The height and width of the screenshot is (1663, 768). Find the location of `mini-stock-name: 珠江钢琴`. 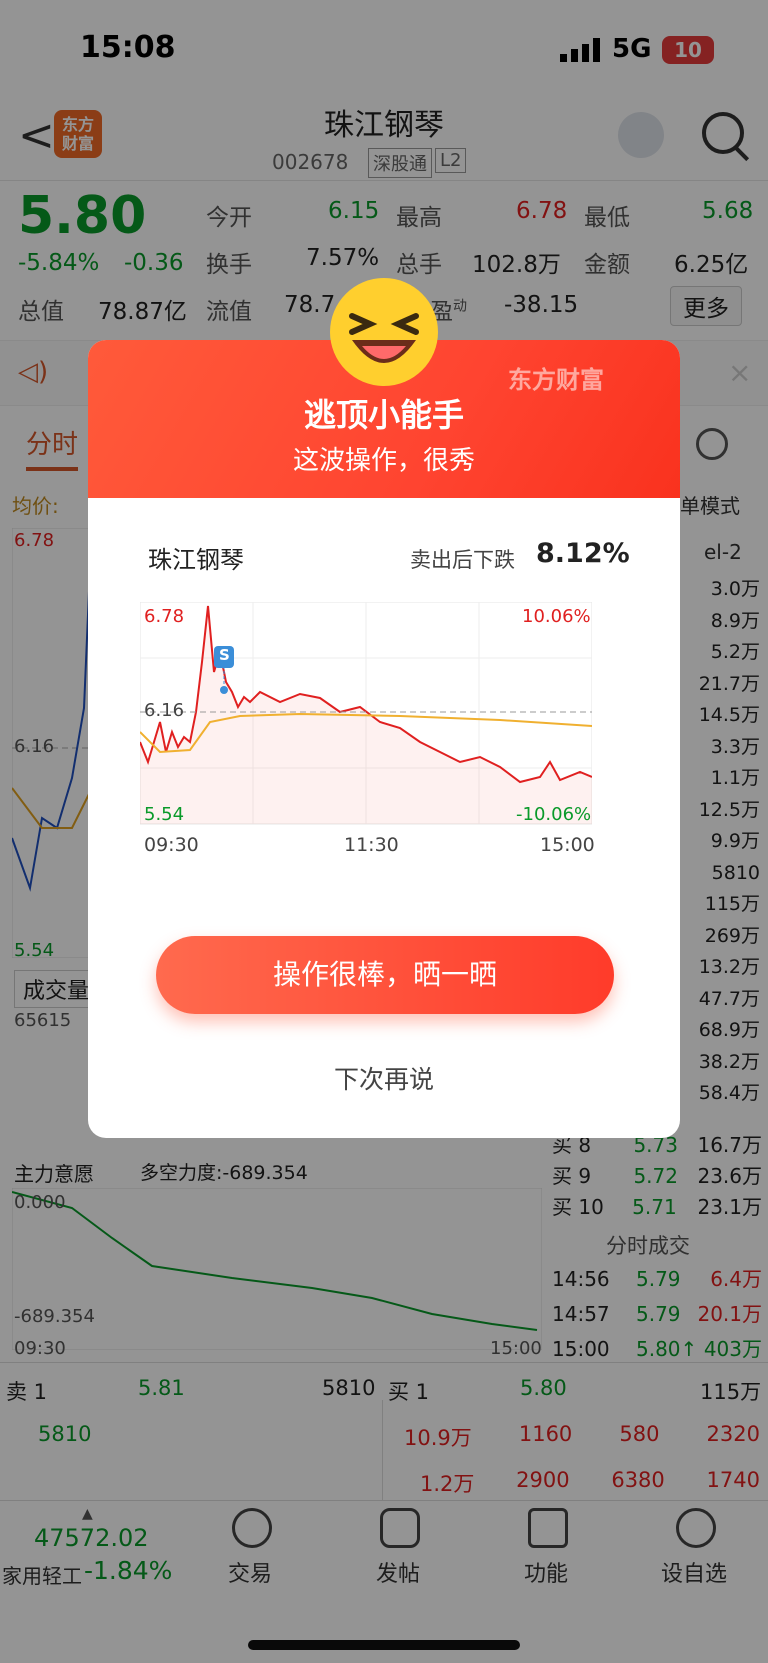

mini-stock-name: 珠江钢琴 is located at coordinates (196, 560).